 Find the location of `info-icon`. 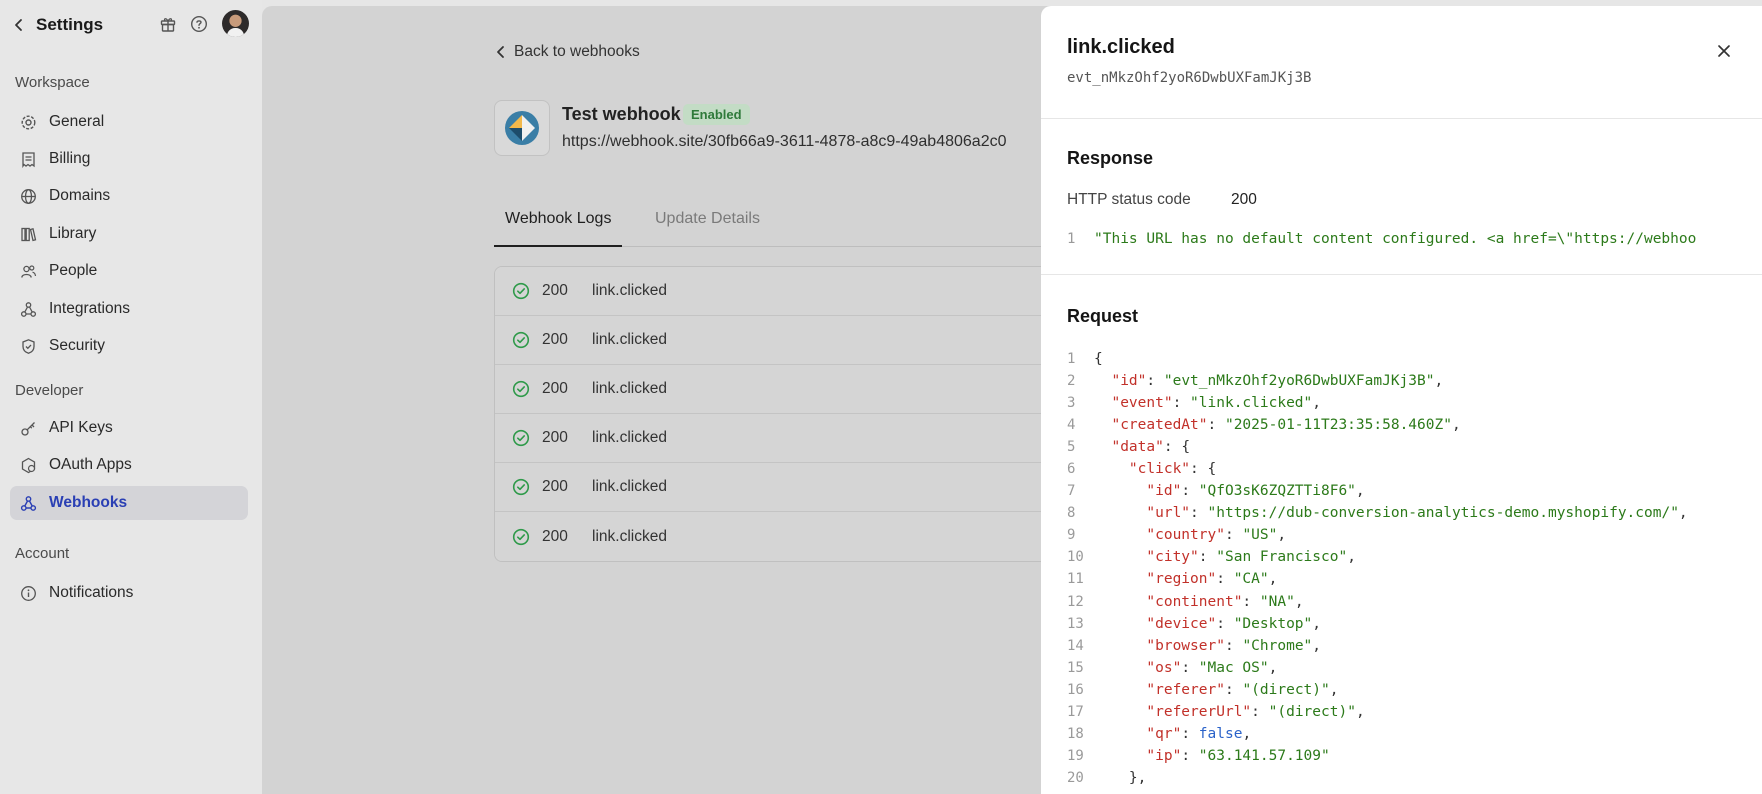

info-icon is located at coordinates (28, 593).